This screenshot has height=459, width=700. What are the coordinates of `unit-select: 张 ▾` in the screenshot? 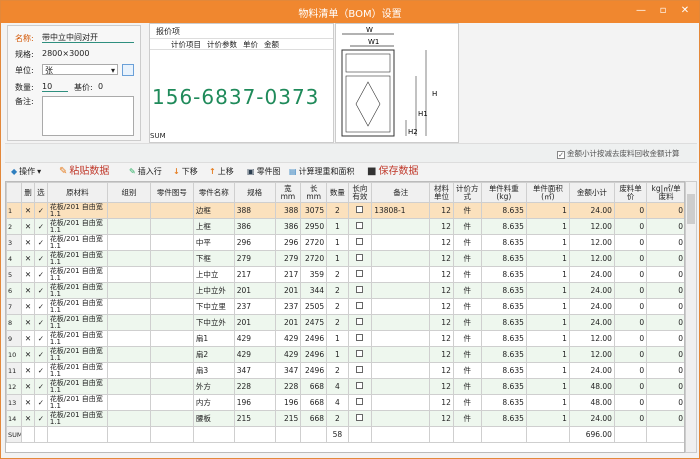 It's located at (80, 69).